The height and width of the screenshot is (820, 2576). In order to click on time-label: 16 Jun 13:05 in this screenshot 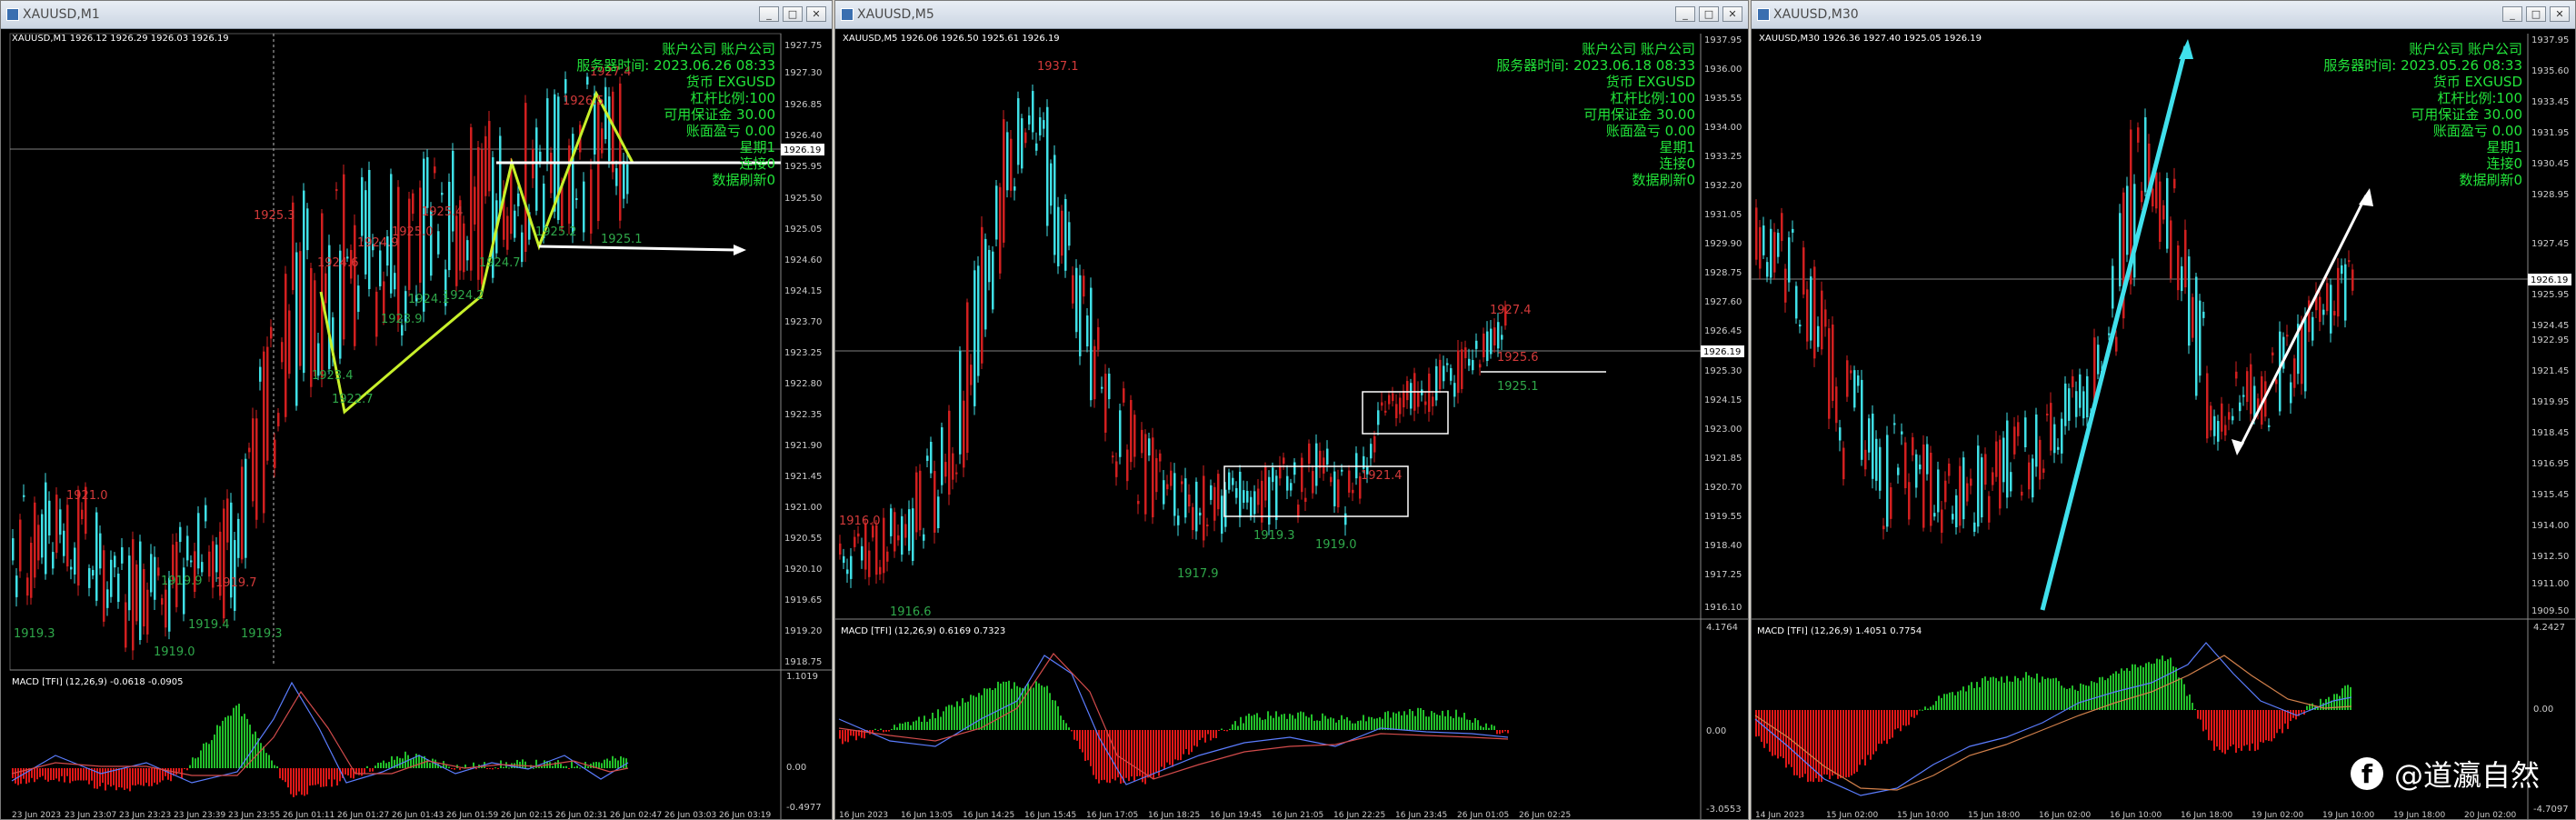, I will do `click(927, 815)`.